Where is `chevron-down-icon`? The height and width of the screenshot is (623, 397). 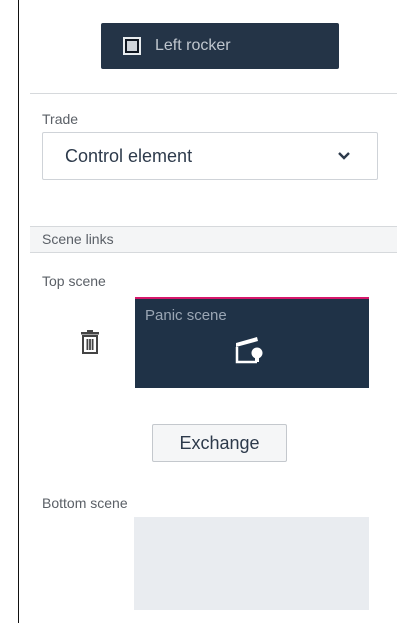 chevron-down-icon is located at coordinates (344, 157).